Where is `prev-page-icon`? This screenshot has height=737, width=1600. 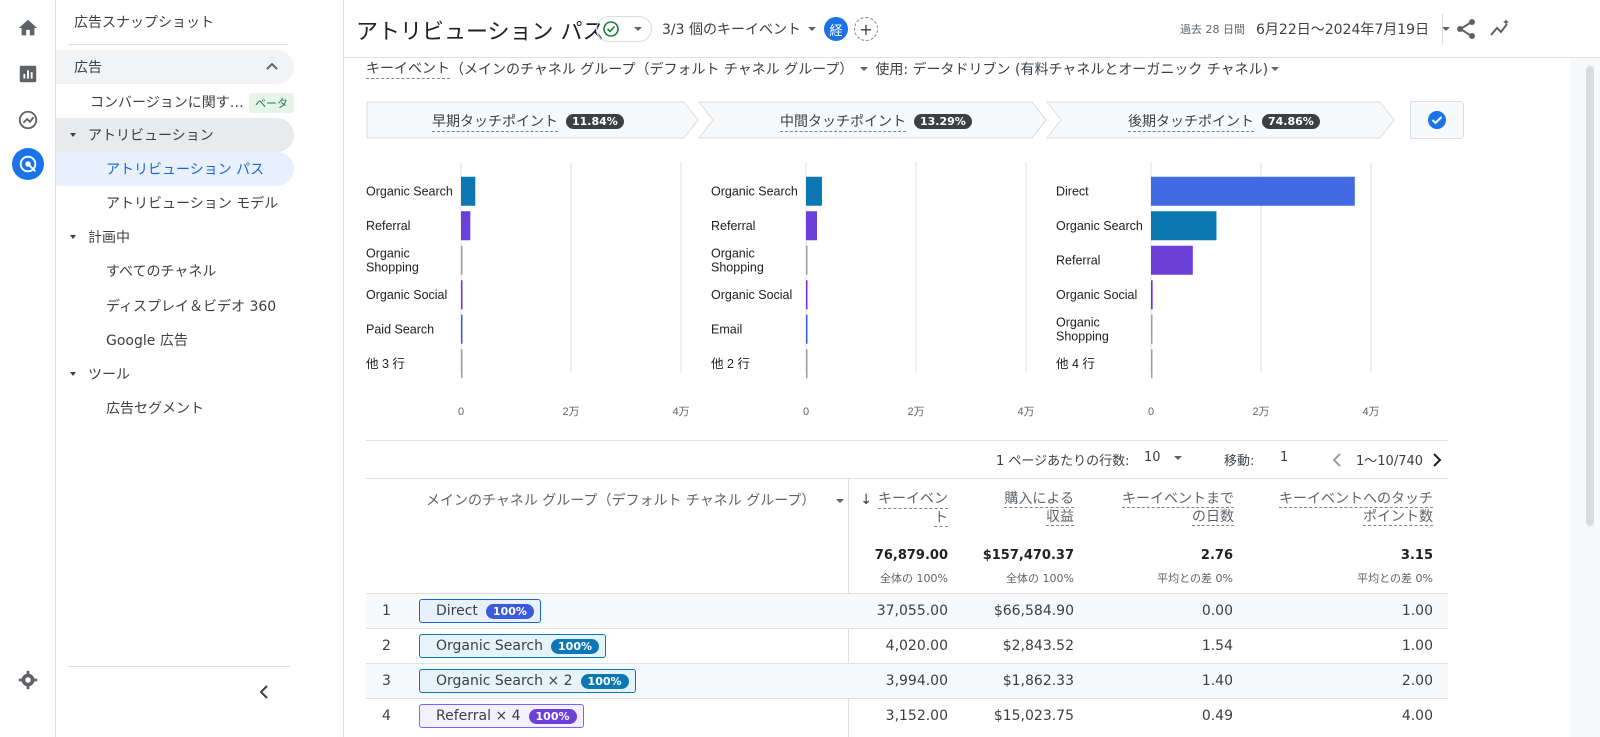
prev-page-icon is located at coordinates (1337, 460).